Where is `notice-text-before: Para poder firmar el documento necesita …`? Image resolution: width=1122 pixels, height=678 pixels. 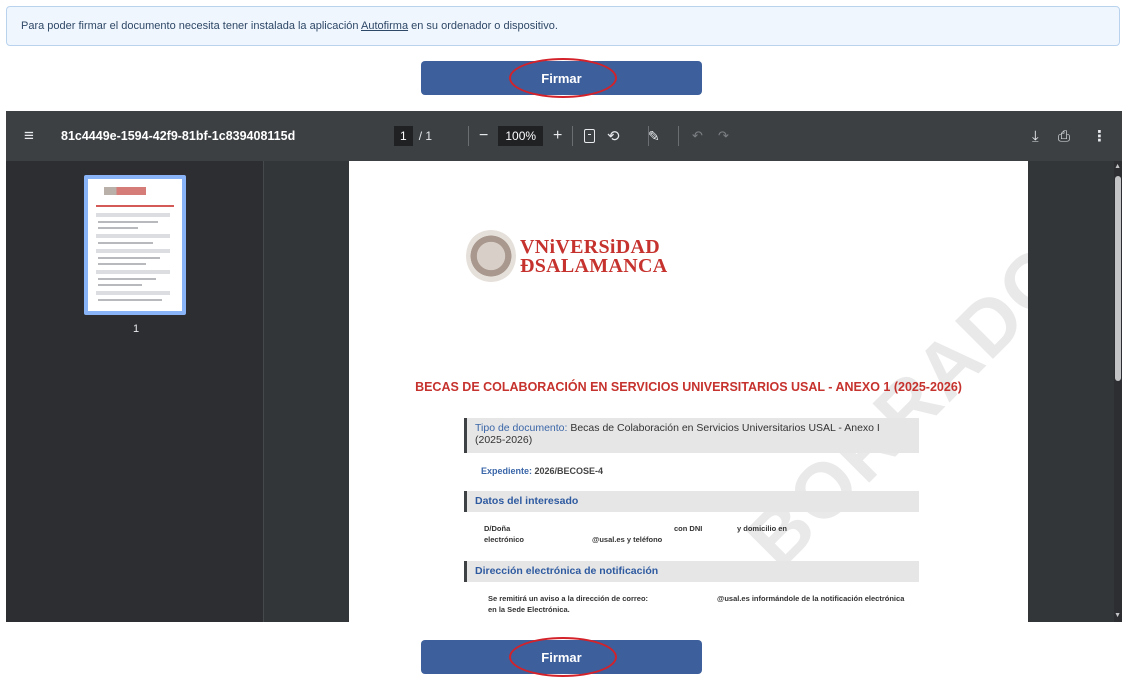
notice-text-before: Para poder firmar el documento necesita … is located at coordinates (191, 26).